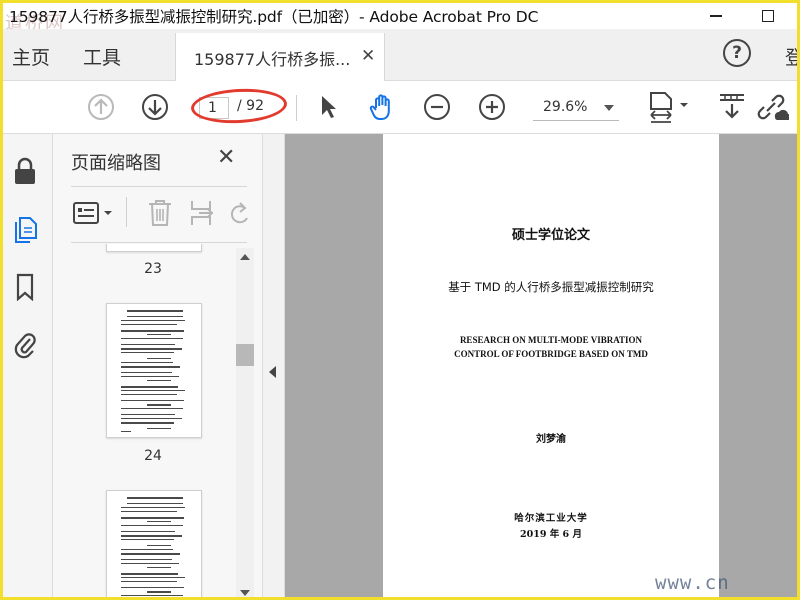  Describe the element at coordinates (28, 365) in the screenshot. I see `left-icon-rail` at that location.